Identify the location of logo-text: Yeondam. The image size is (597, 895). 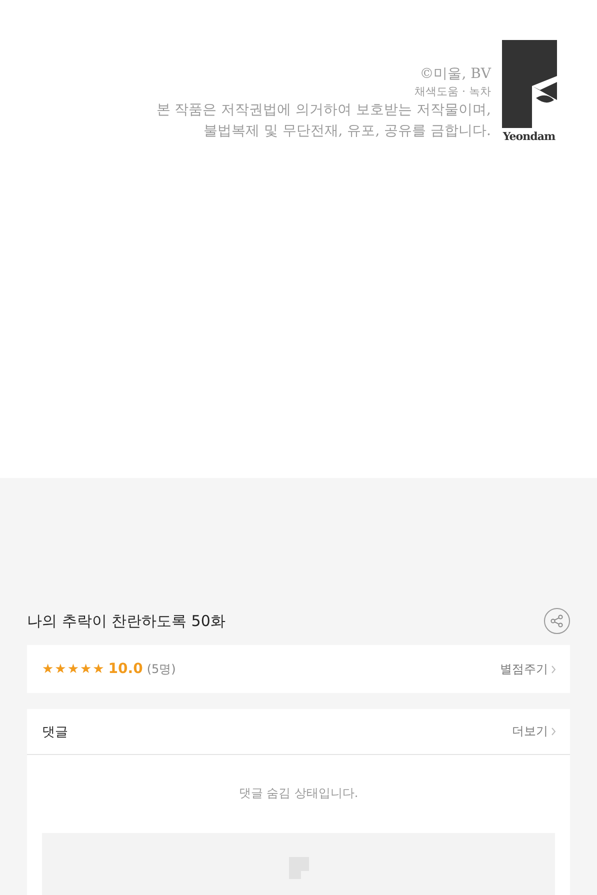
(529, 136).